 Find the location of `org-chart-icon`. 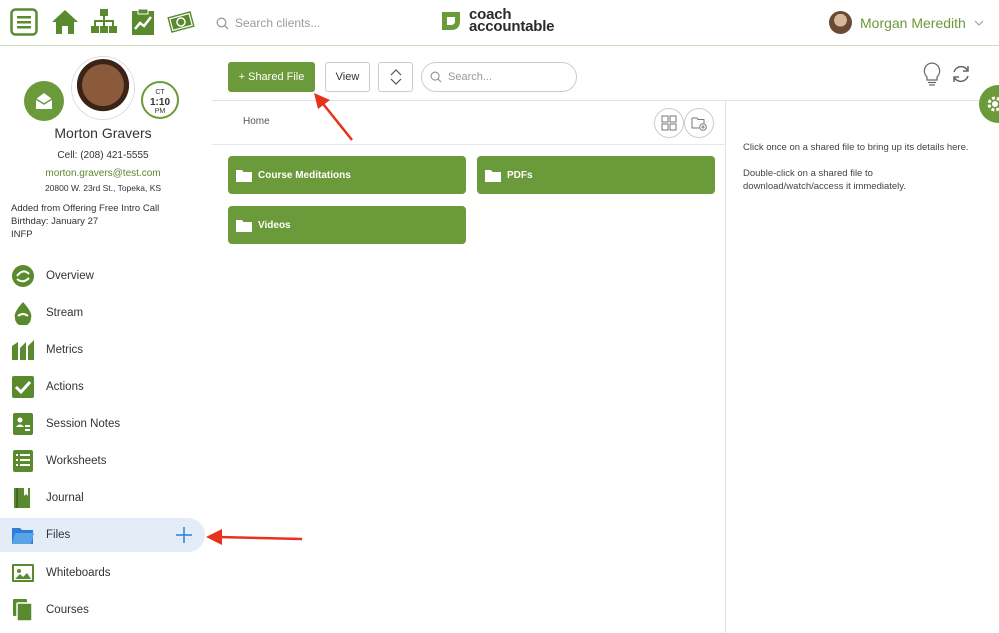

org-chart-icon is located at coordinates (104, 22).